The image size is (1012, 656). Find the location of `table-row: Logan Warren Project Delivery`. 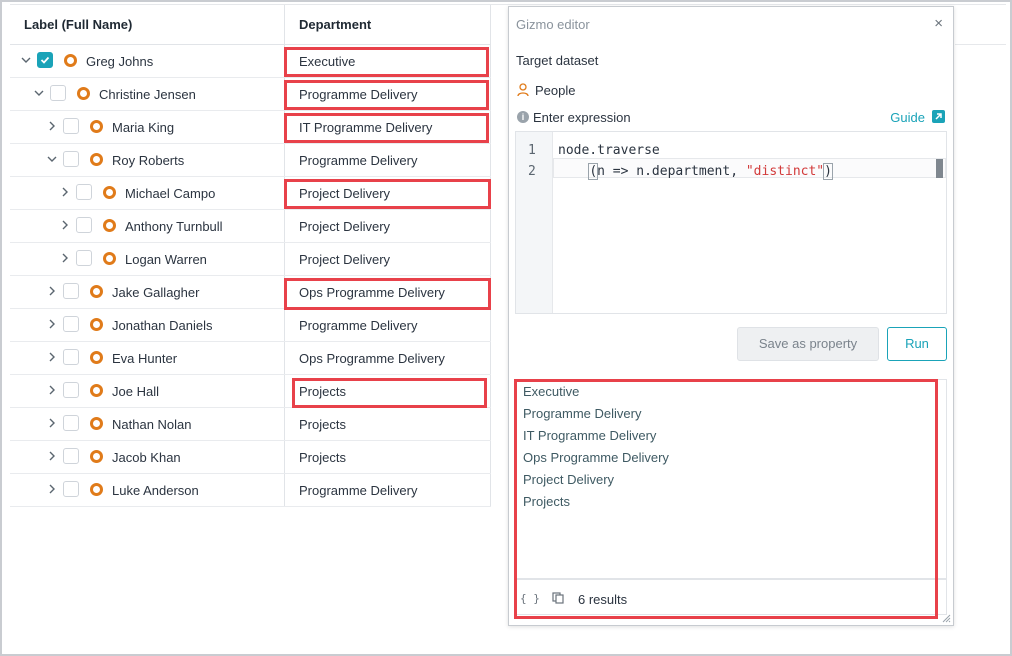

table-row: Logan Warren Project Delivery is located at coordinates (250, 259).